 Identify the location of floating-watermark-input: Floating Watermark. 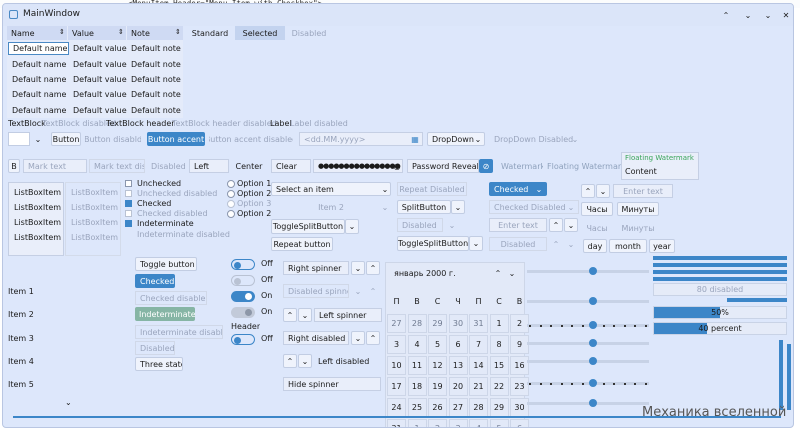
(582, 166).